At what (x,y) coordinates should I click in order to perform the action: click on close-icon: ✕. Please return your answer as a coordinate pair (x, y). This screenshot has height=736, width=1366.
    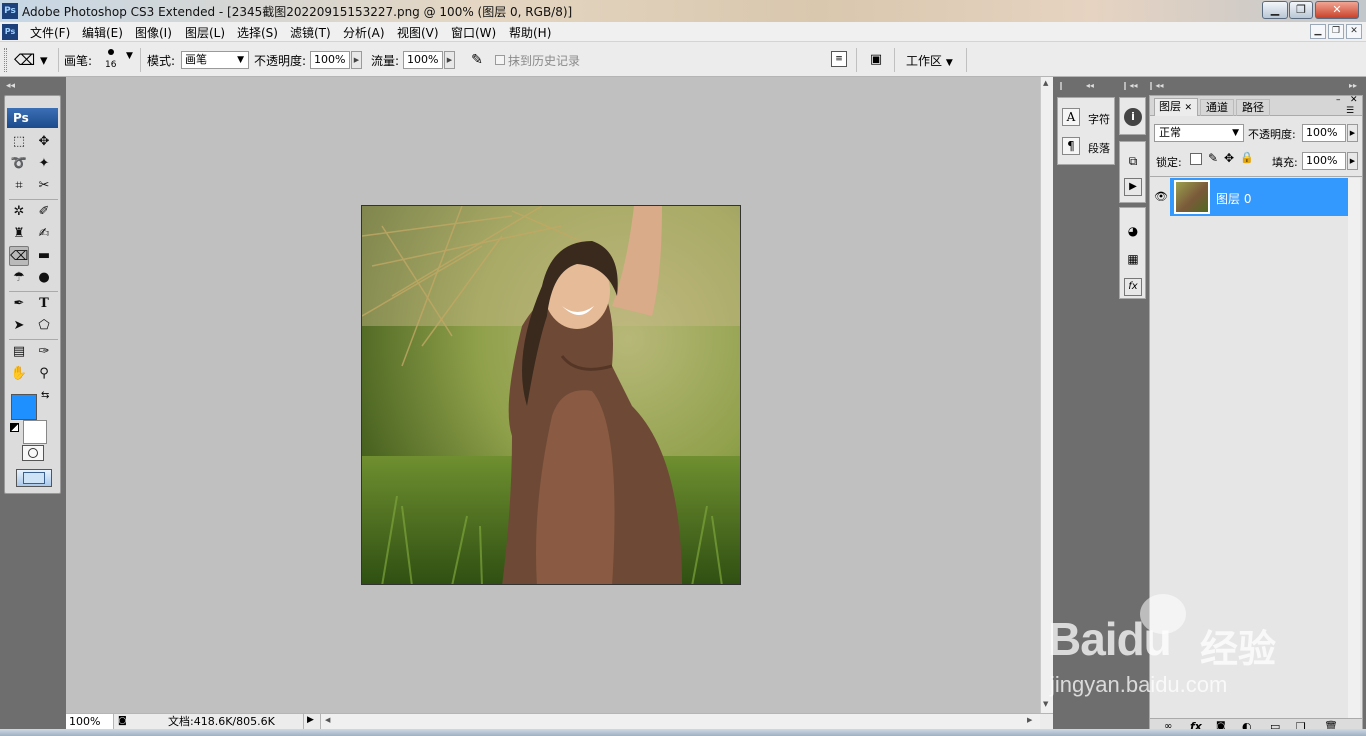
    Looking at the image, I should click on (1189, 108).